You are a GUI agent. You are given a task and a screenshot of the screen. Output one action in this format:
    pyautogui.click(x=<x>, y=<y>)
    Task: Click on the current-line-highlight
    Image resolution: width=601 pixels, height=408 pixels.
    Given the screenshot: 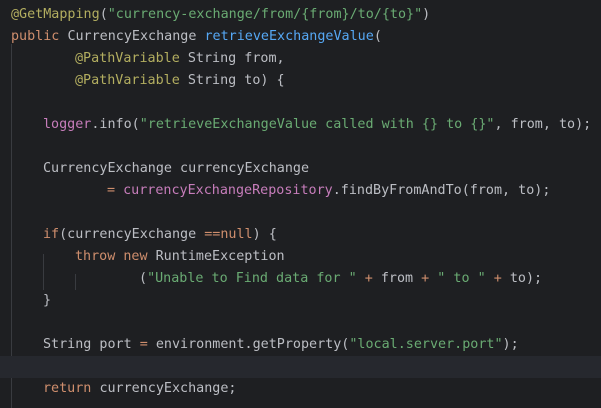 What is the action you would take?
    pyautogui.click(x=300, y=367)
    